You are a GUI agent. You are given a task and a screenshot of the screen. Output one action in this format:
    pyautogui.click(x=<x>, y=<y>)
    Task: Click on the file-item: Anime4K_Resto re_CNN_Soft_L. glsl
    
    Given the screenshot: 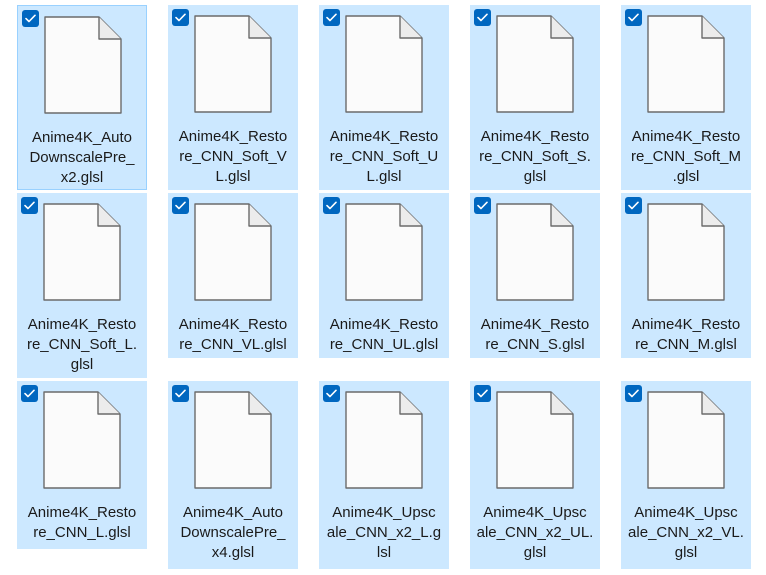 What is the action you would take?
    pyautogui.click(x=82, y=285)
    